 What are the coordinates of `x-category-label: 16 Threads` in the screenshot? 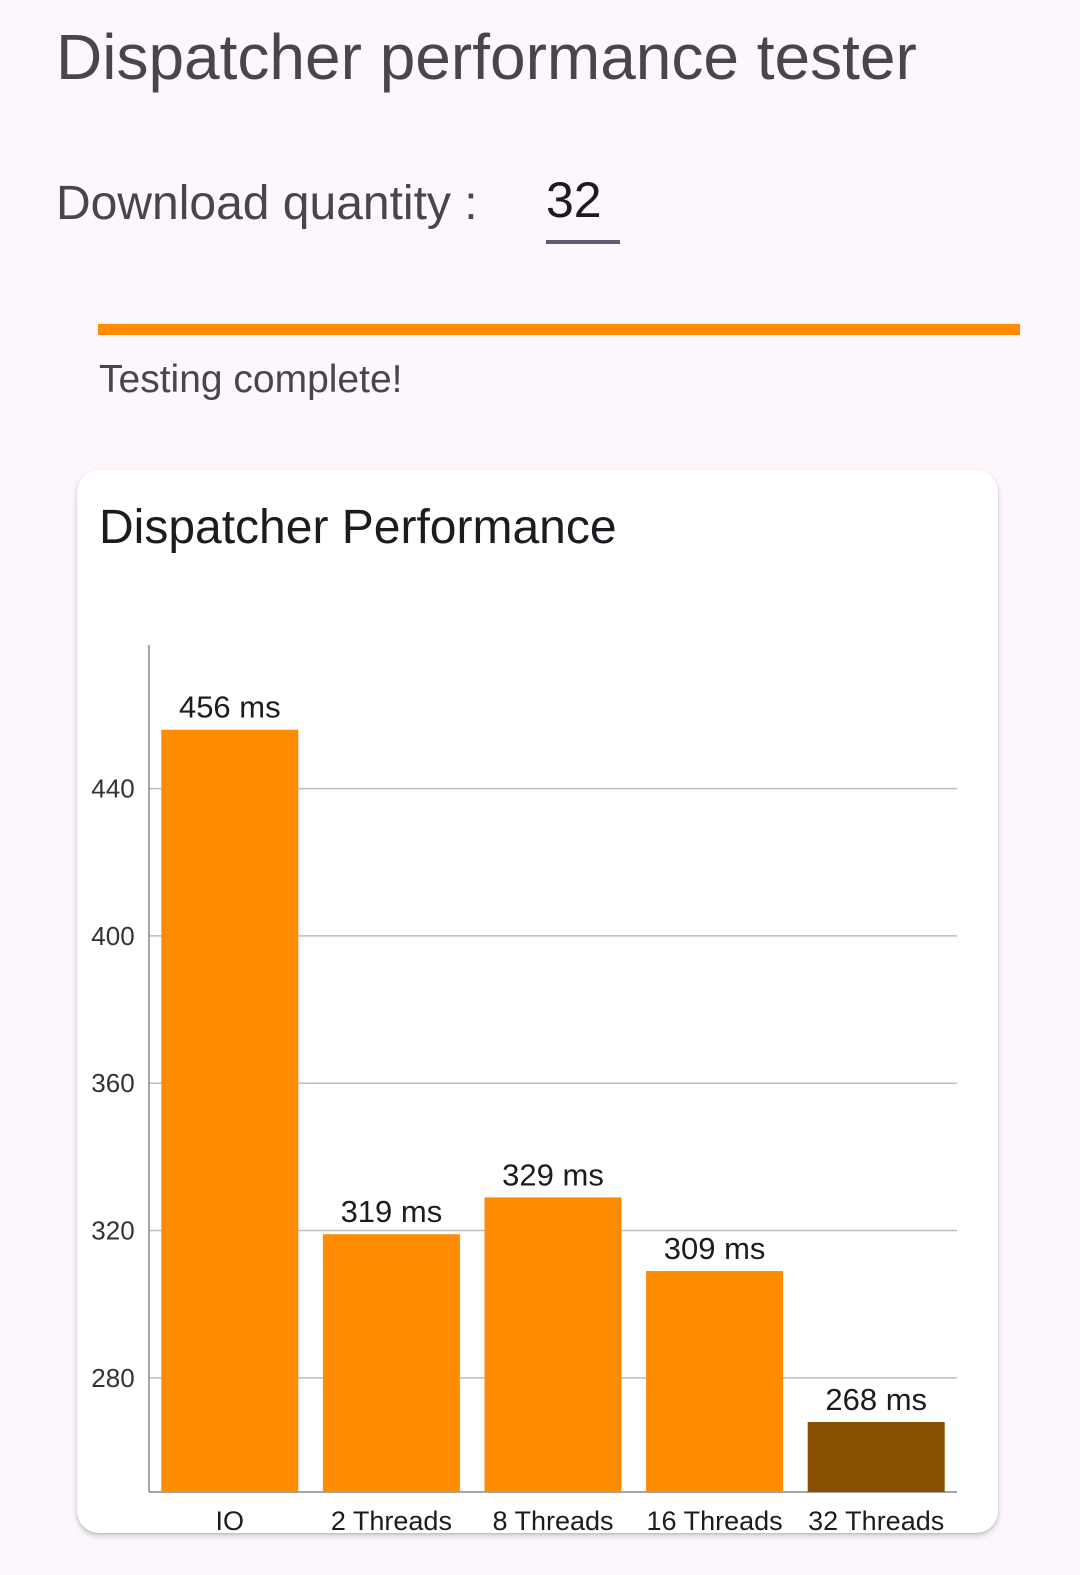 It's located at (715, 1519).